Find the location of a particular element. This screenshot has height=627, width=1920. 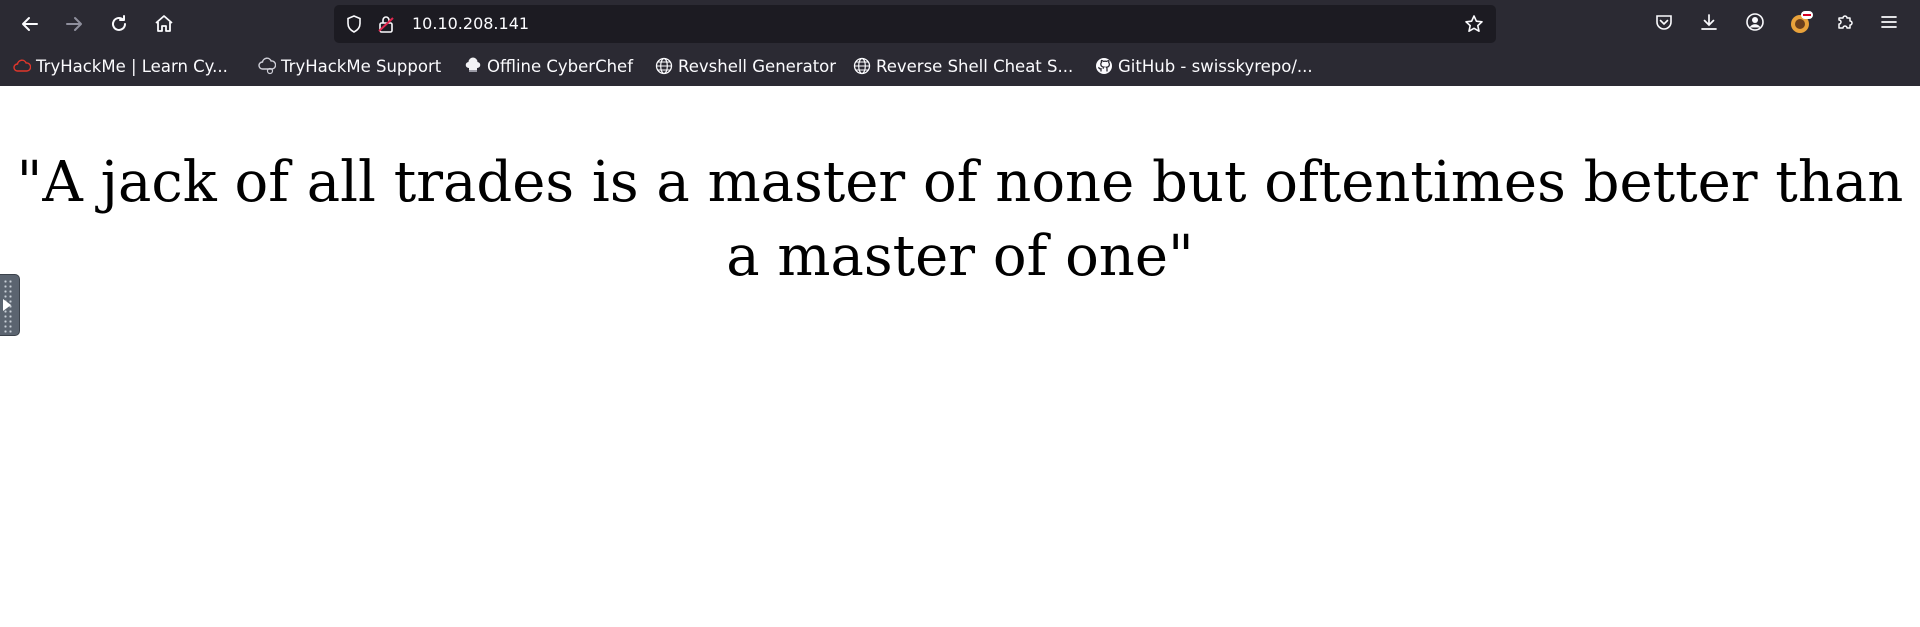

back-button is located at coordinates (30, 24).